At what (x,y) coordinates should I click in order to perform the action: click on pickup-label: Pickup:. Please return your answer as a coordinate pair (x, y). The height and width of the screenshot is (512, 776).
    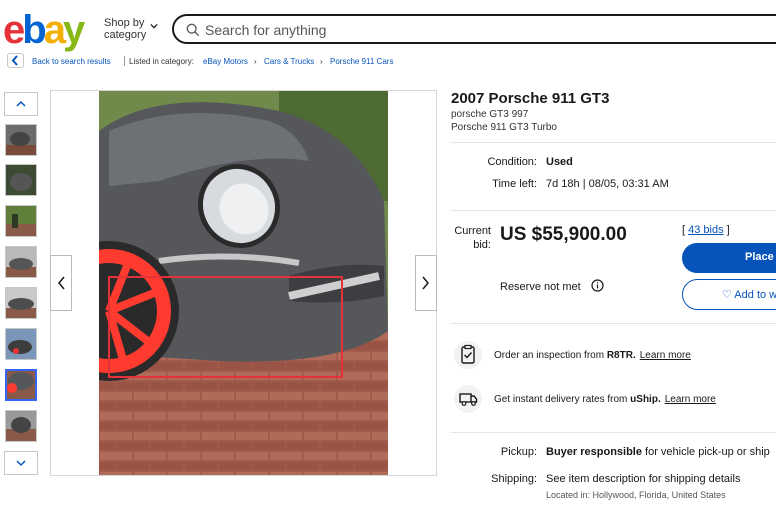
    Looking at the image, I should click on (518, 452).